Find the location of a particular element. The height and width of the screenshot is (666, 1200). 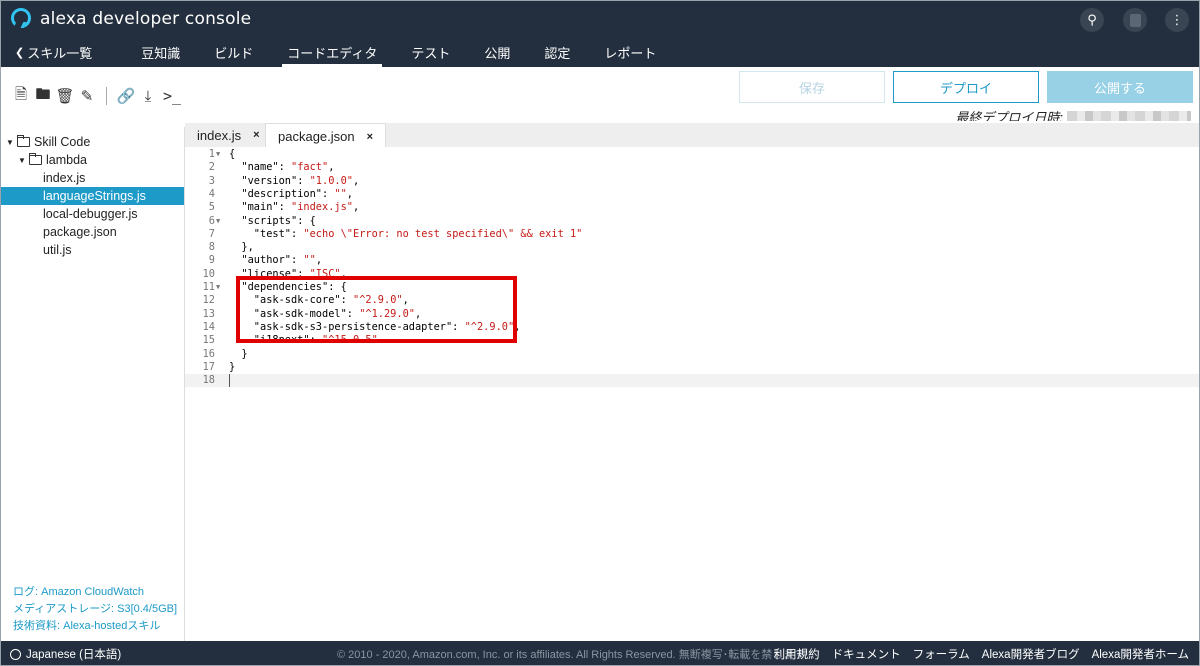

code-token: "author": is located at coordinates (266, 260).